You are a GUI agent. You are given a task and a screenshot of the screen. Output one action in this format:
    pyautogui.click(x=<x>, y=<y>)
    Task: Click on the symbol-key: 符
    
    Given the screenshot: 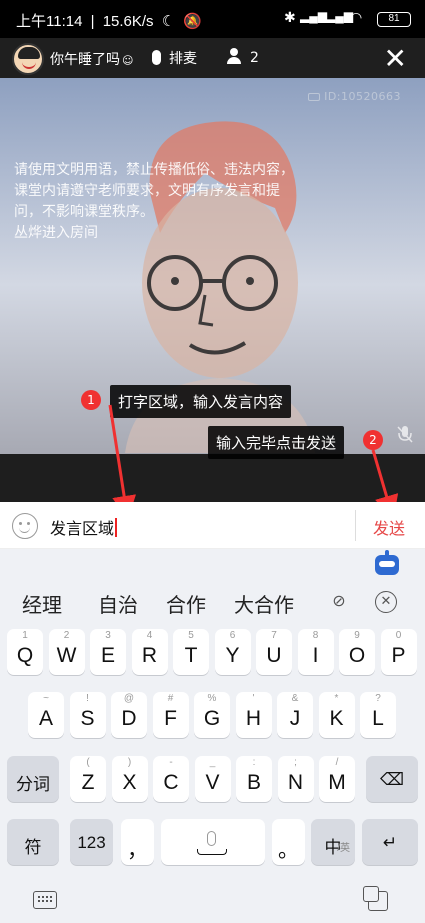 What is the action you would take?
    pyautogui.click(x=33, y=842)
    